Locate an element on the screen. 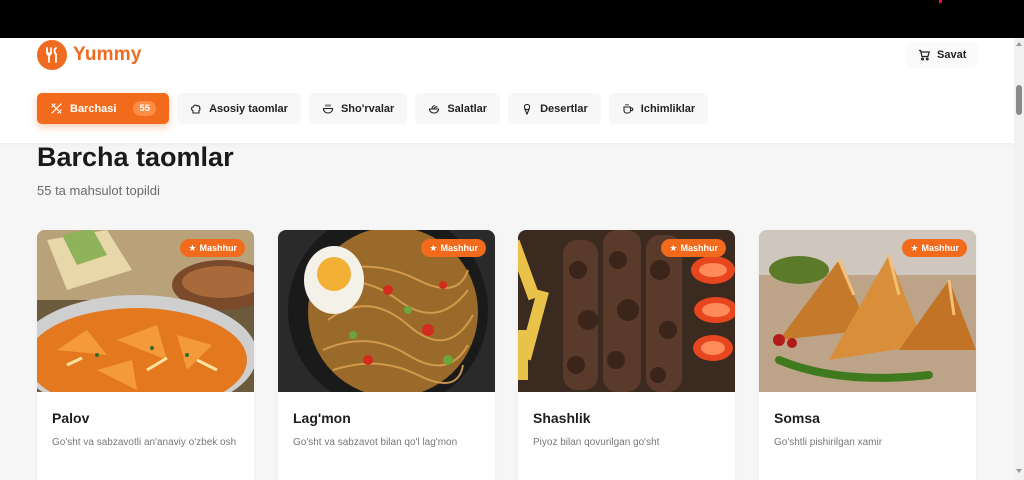  browser-top-bar is located at coordinates (512, 19).